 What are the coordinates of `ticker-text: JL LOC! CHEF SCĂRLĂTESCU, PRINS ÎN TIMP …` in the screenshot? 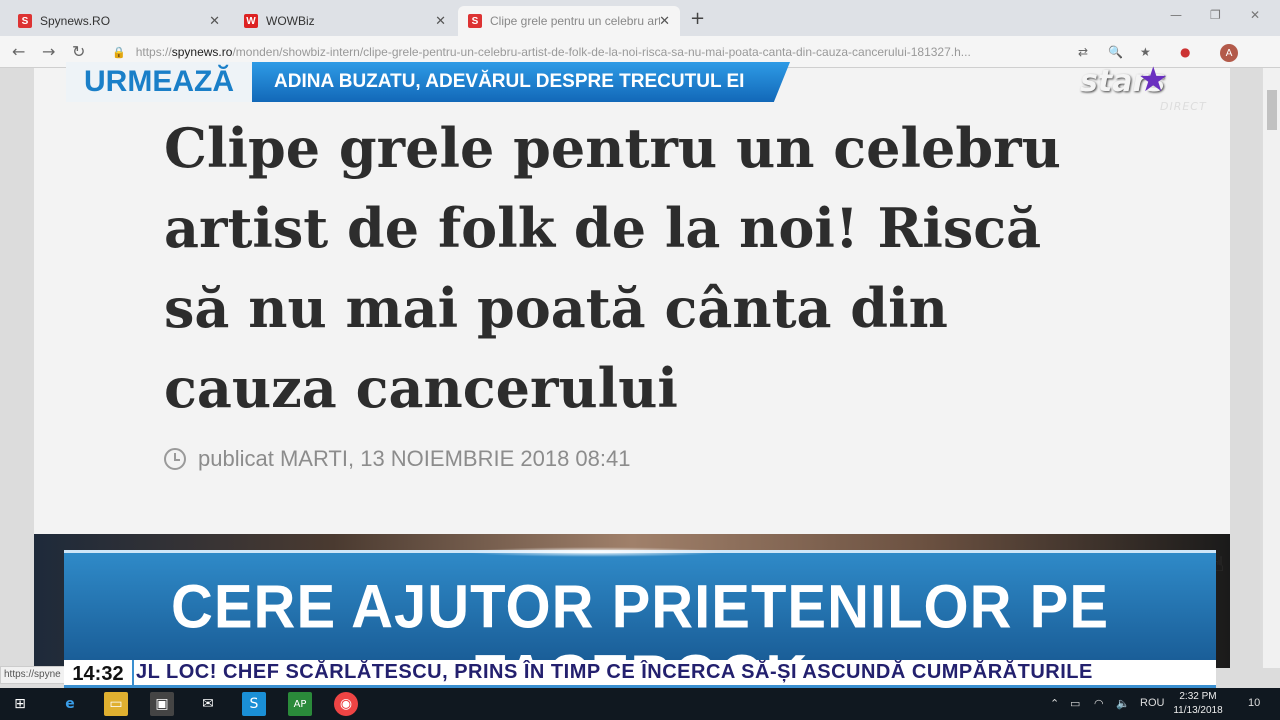 It's located at (614, 672).